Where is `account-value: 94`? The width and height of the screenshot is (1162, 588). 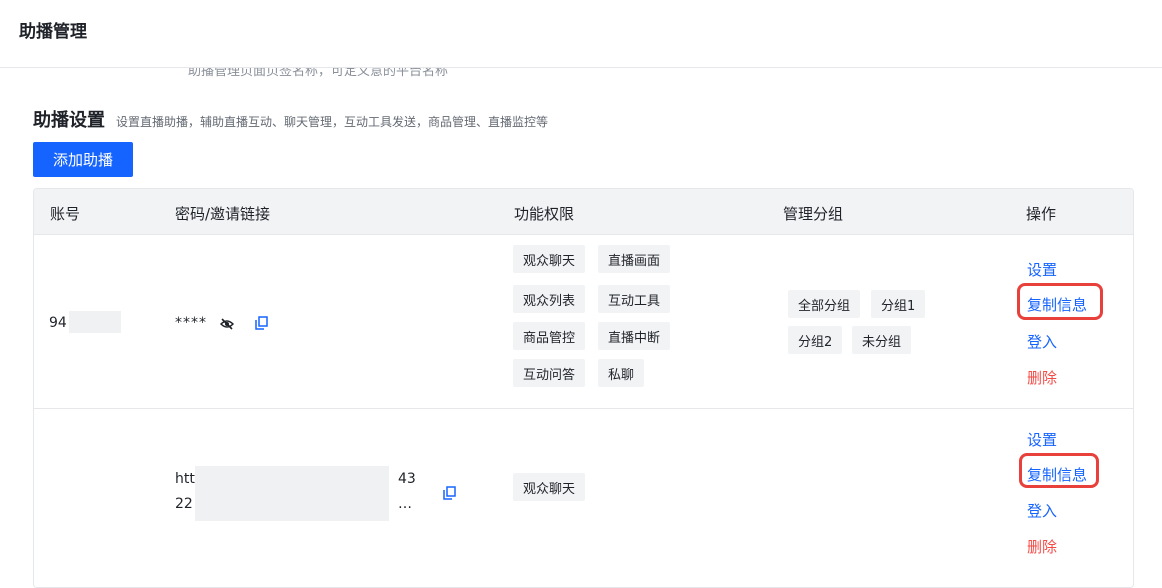 account-value: 94 is located at coordinates (58, 323).